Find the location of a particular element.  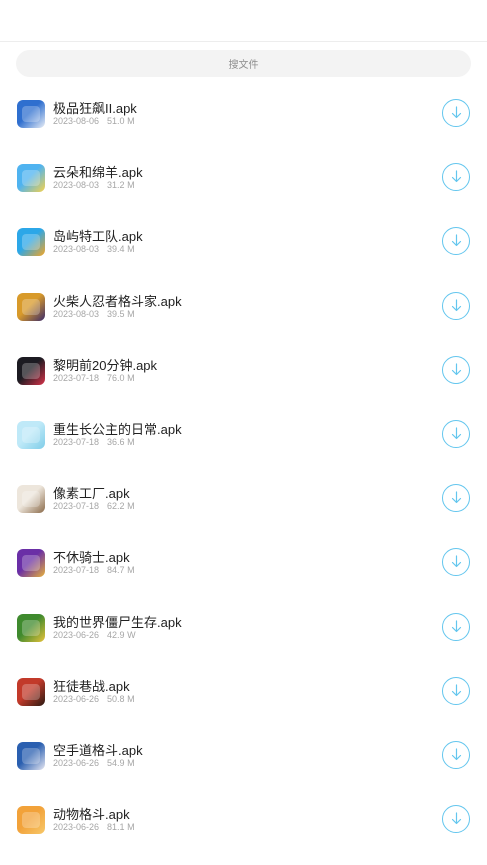

file-date: 2023-08-06 is located at coordinates (76, 121).